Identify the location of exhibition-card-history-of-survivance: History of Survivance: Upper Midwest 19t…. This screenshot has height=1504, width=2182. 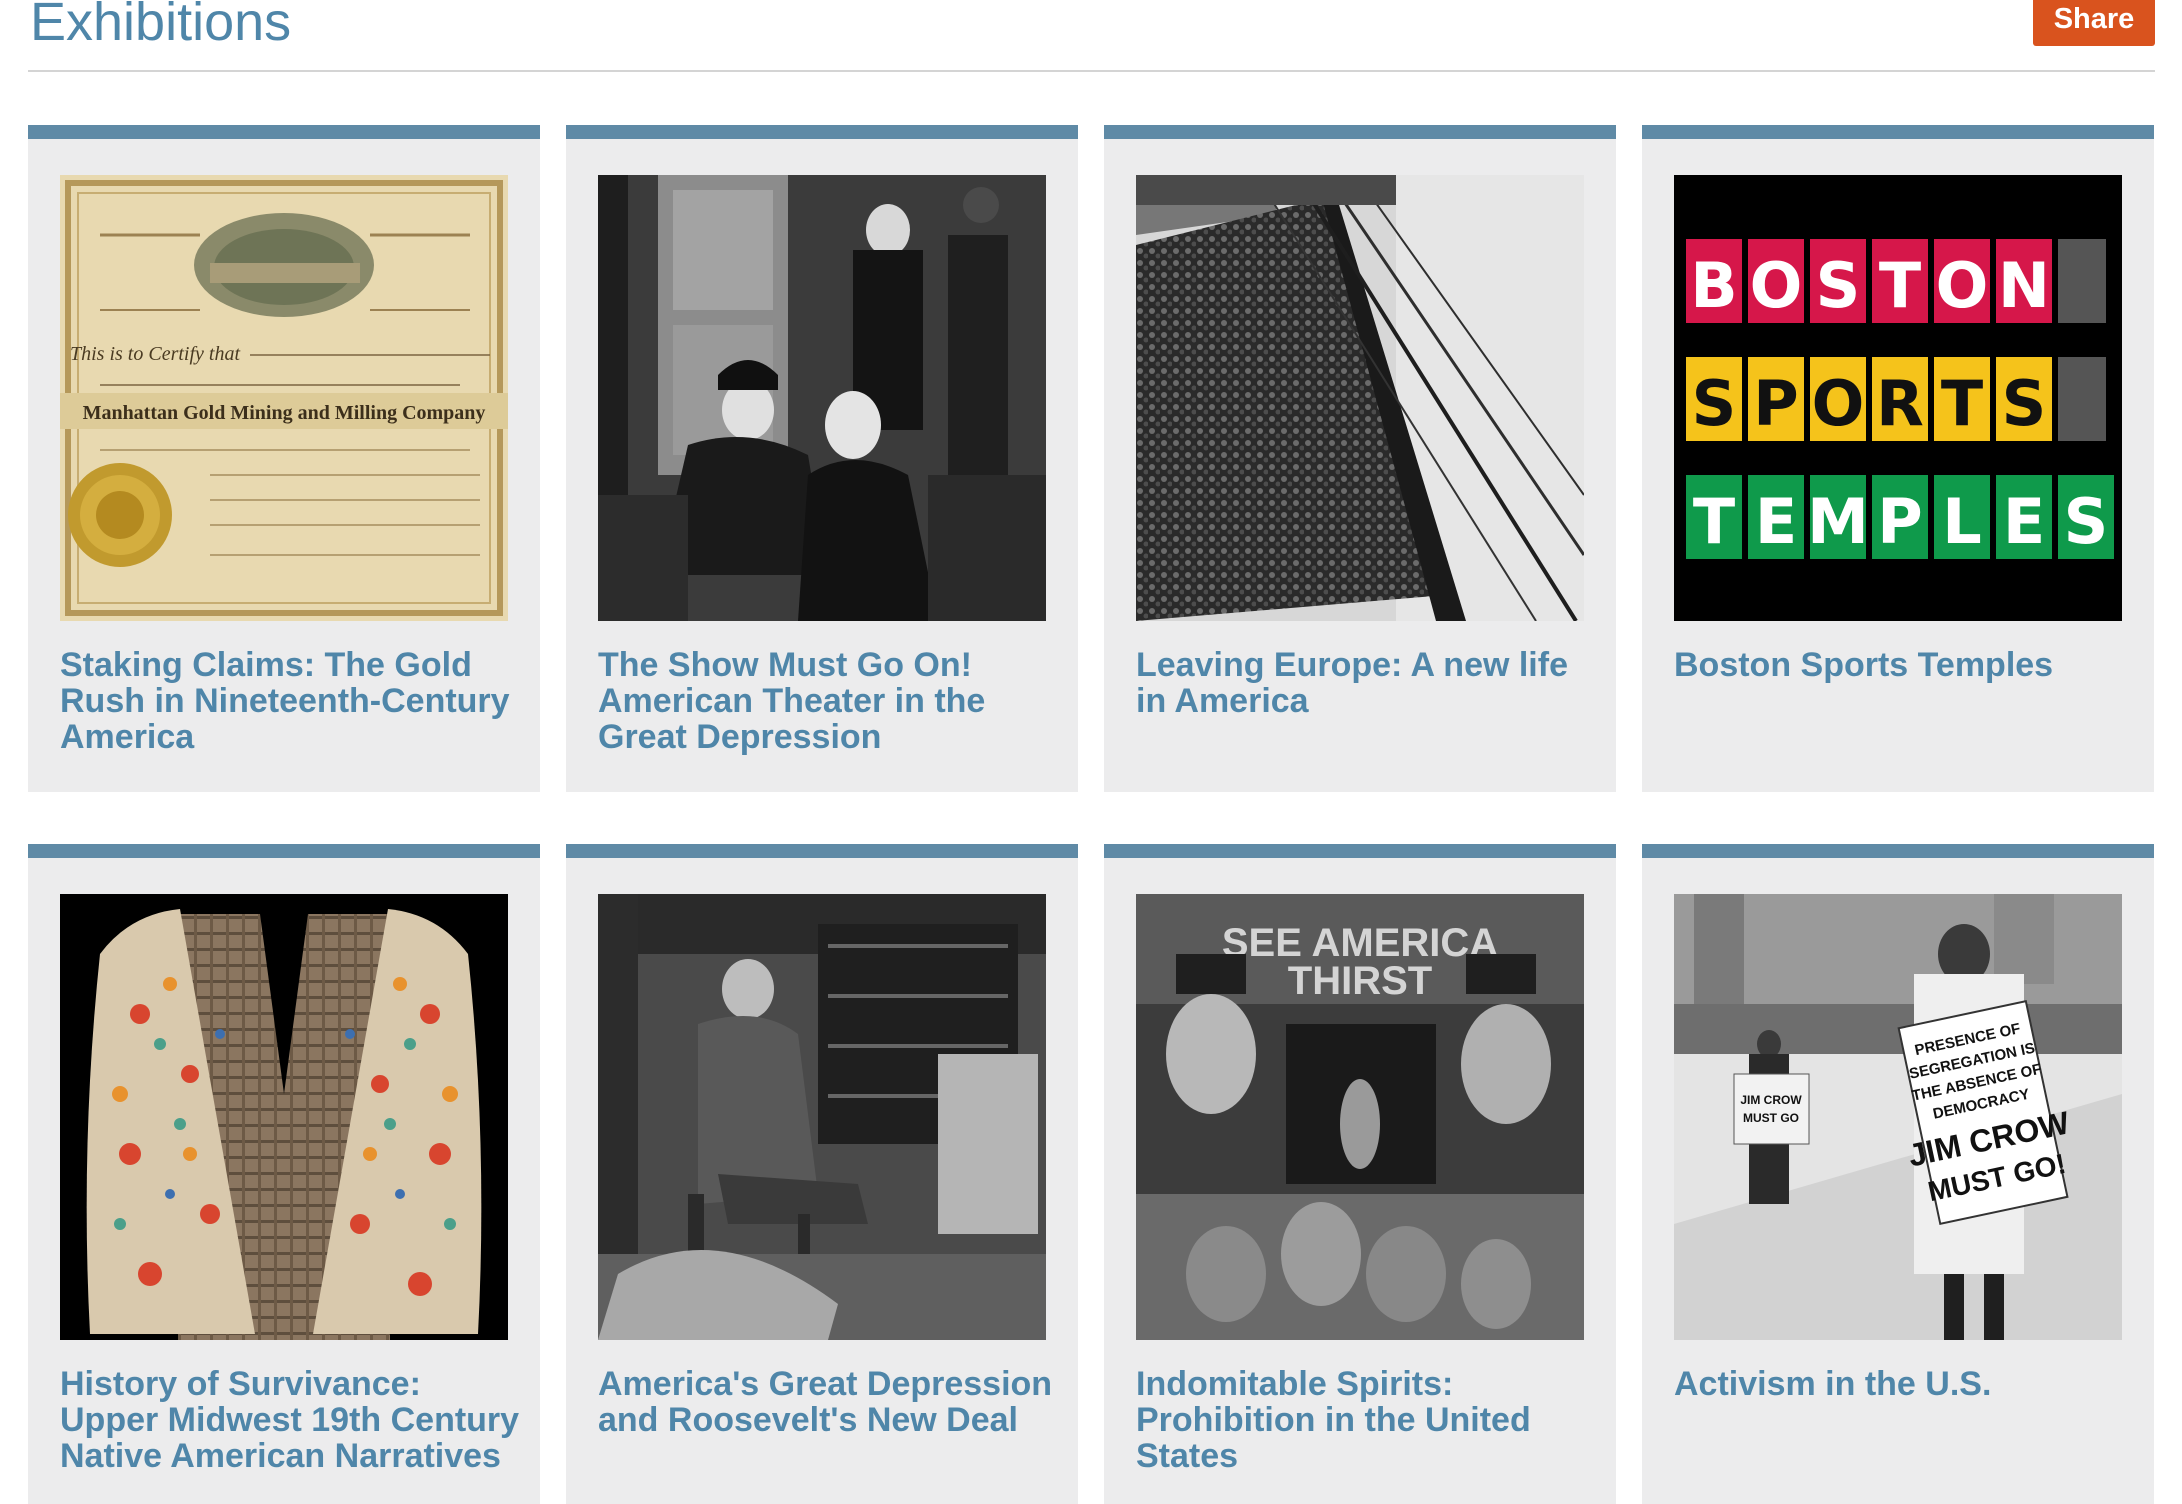
(284, 1174).